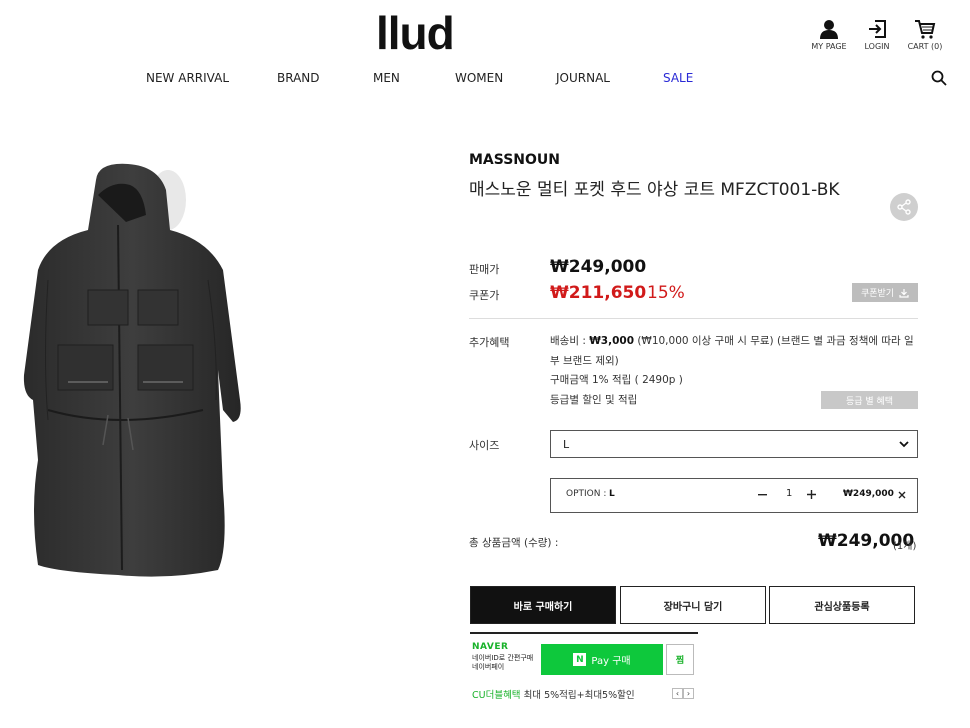 The image size is (970, 728). What do you see at coordinates (905, 546) in the screenshot?
I see `total-quantity: (1개)` at bounding box center [905, 546].